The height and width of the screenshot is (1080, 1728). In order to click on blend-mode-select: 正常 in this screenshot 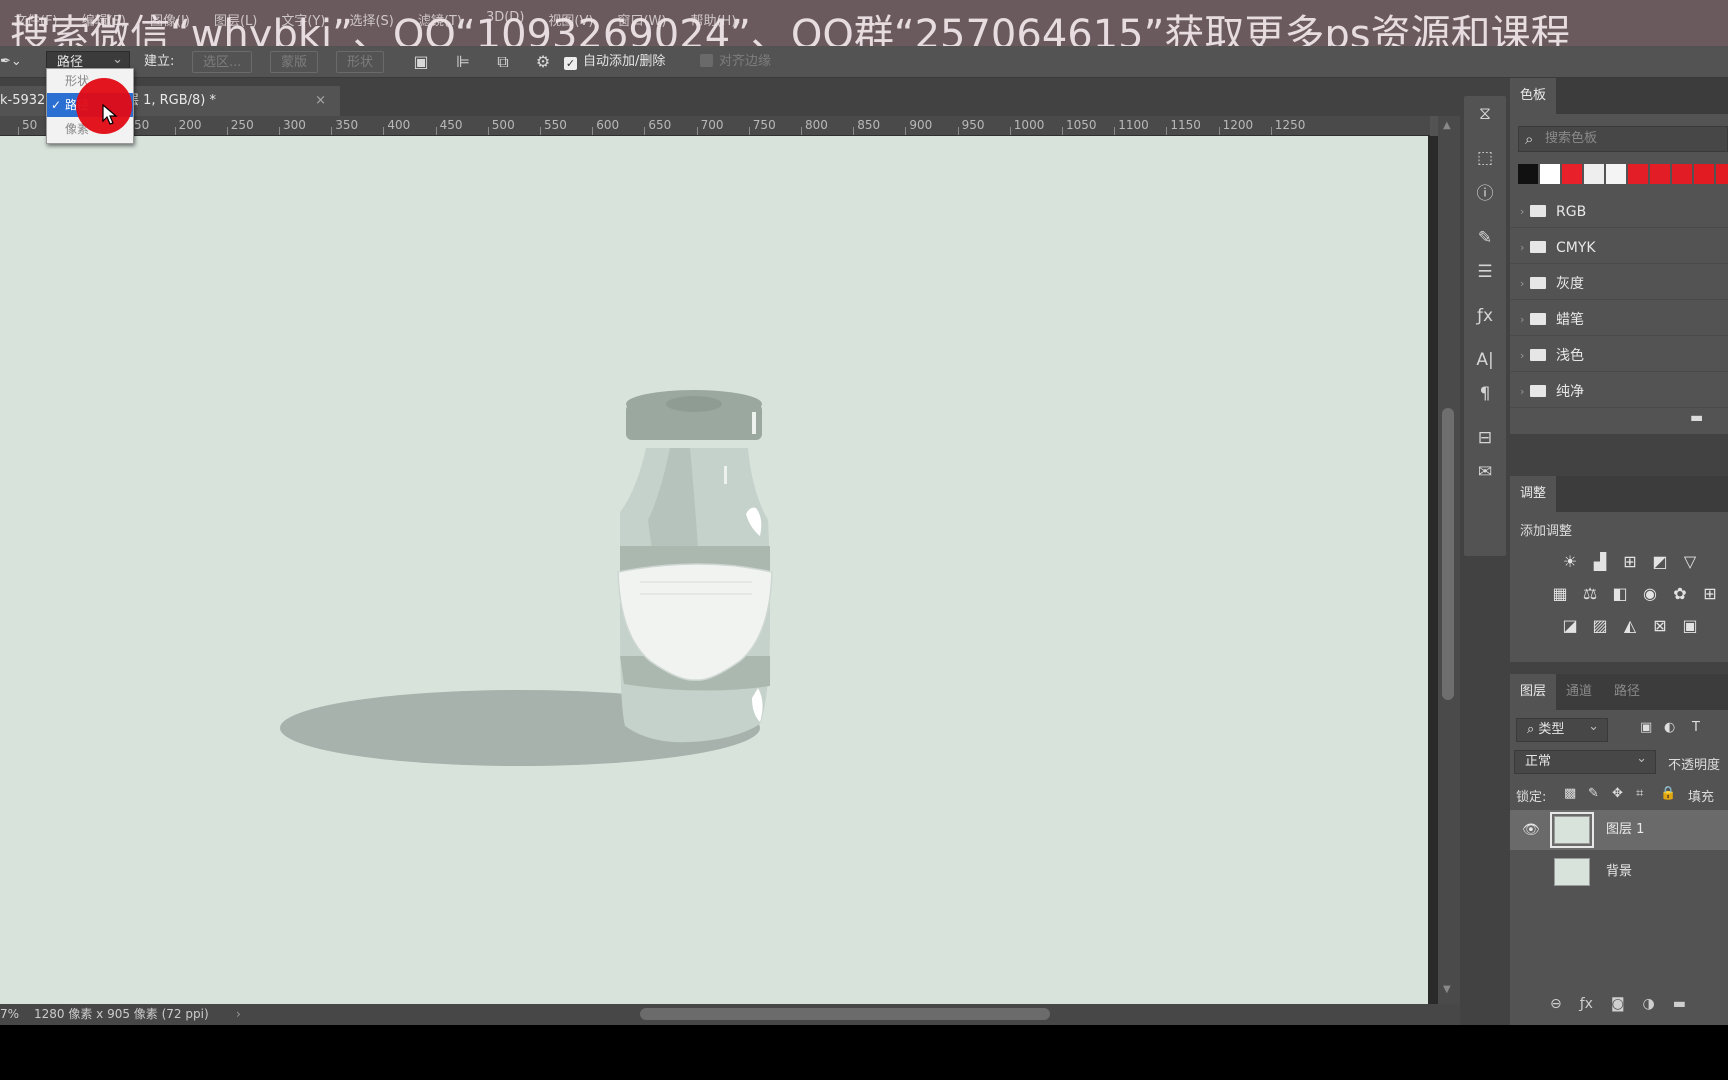, I will do `click(1585, 761)`.